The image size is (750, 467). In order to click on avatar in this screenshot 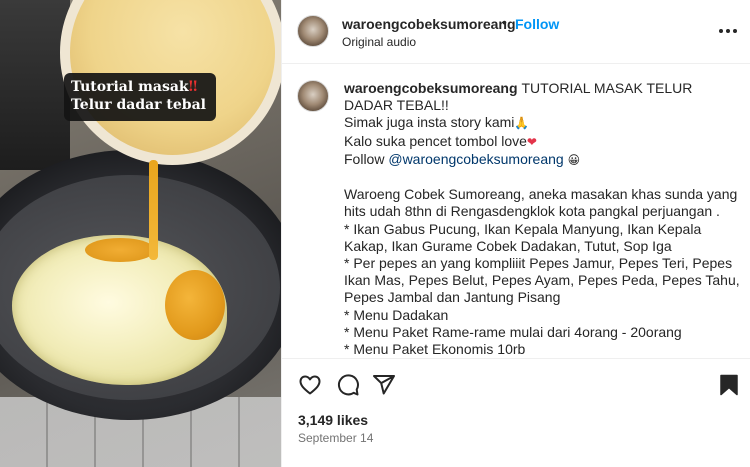, I will do `click(313, 31)`.